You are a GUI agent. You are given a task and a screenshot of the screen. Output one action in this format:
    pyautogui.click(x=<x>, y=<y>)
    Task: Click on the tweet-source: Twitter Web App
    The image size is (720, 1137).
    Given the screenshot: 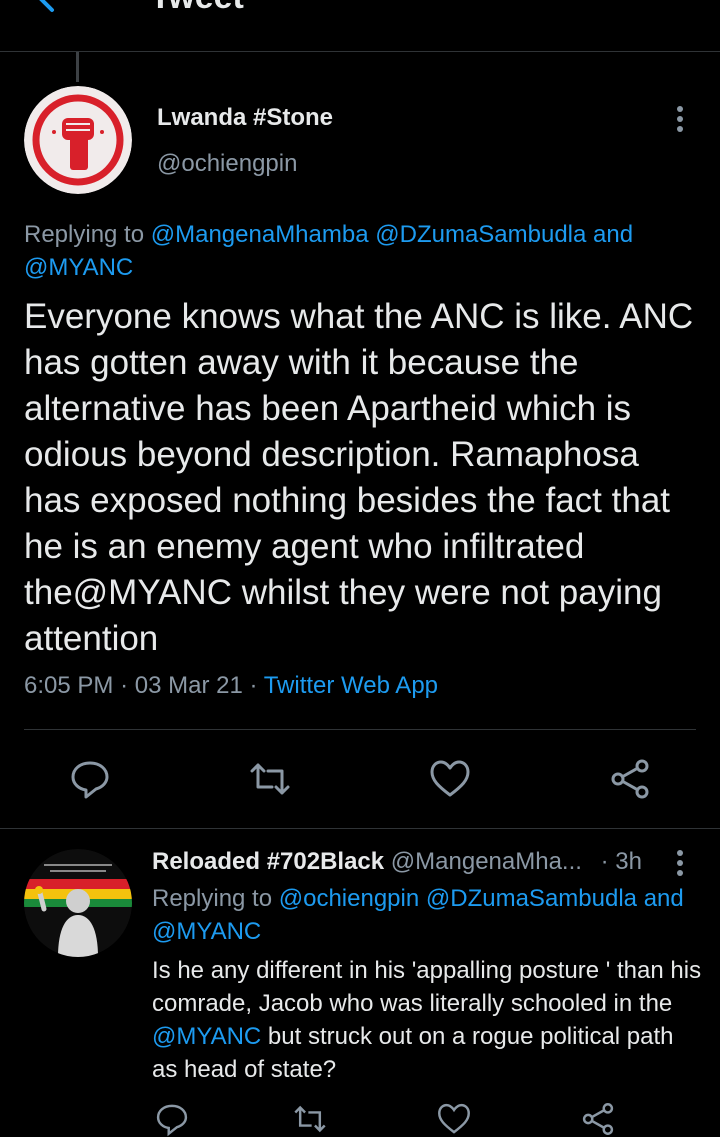 What is the action you would take?
    pyautogui.click(x=351, y=685)
    